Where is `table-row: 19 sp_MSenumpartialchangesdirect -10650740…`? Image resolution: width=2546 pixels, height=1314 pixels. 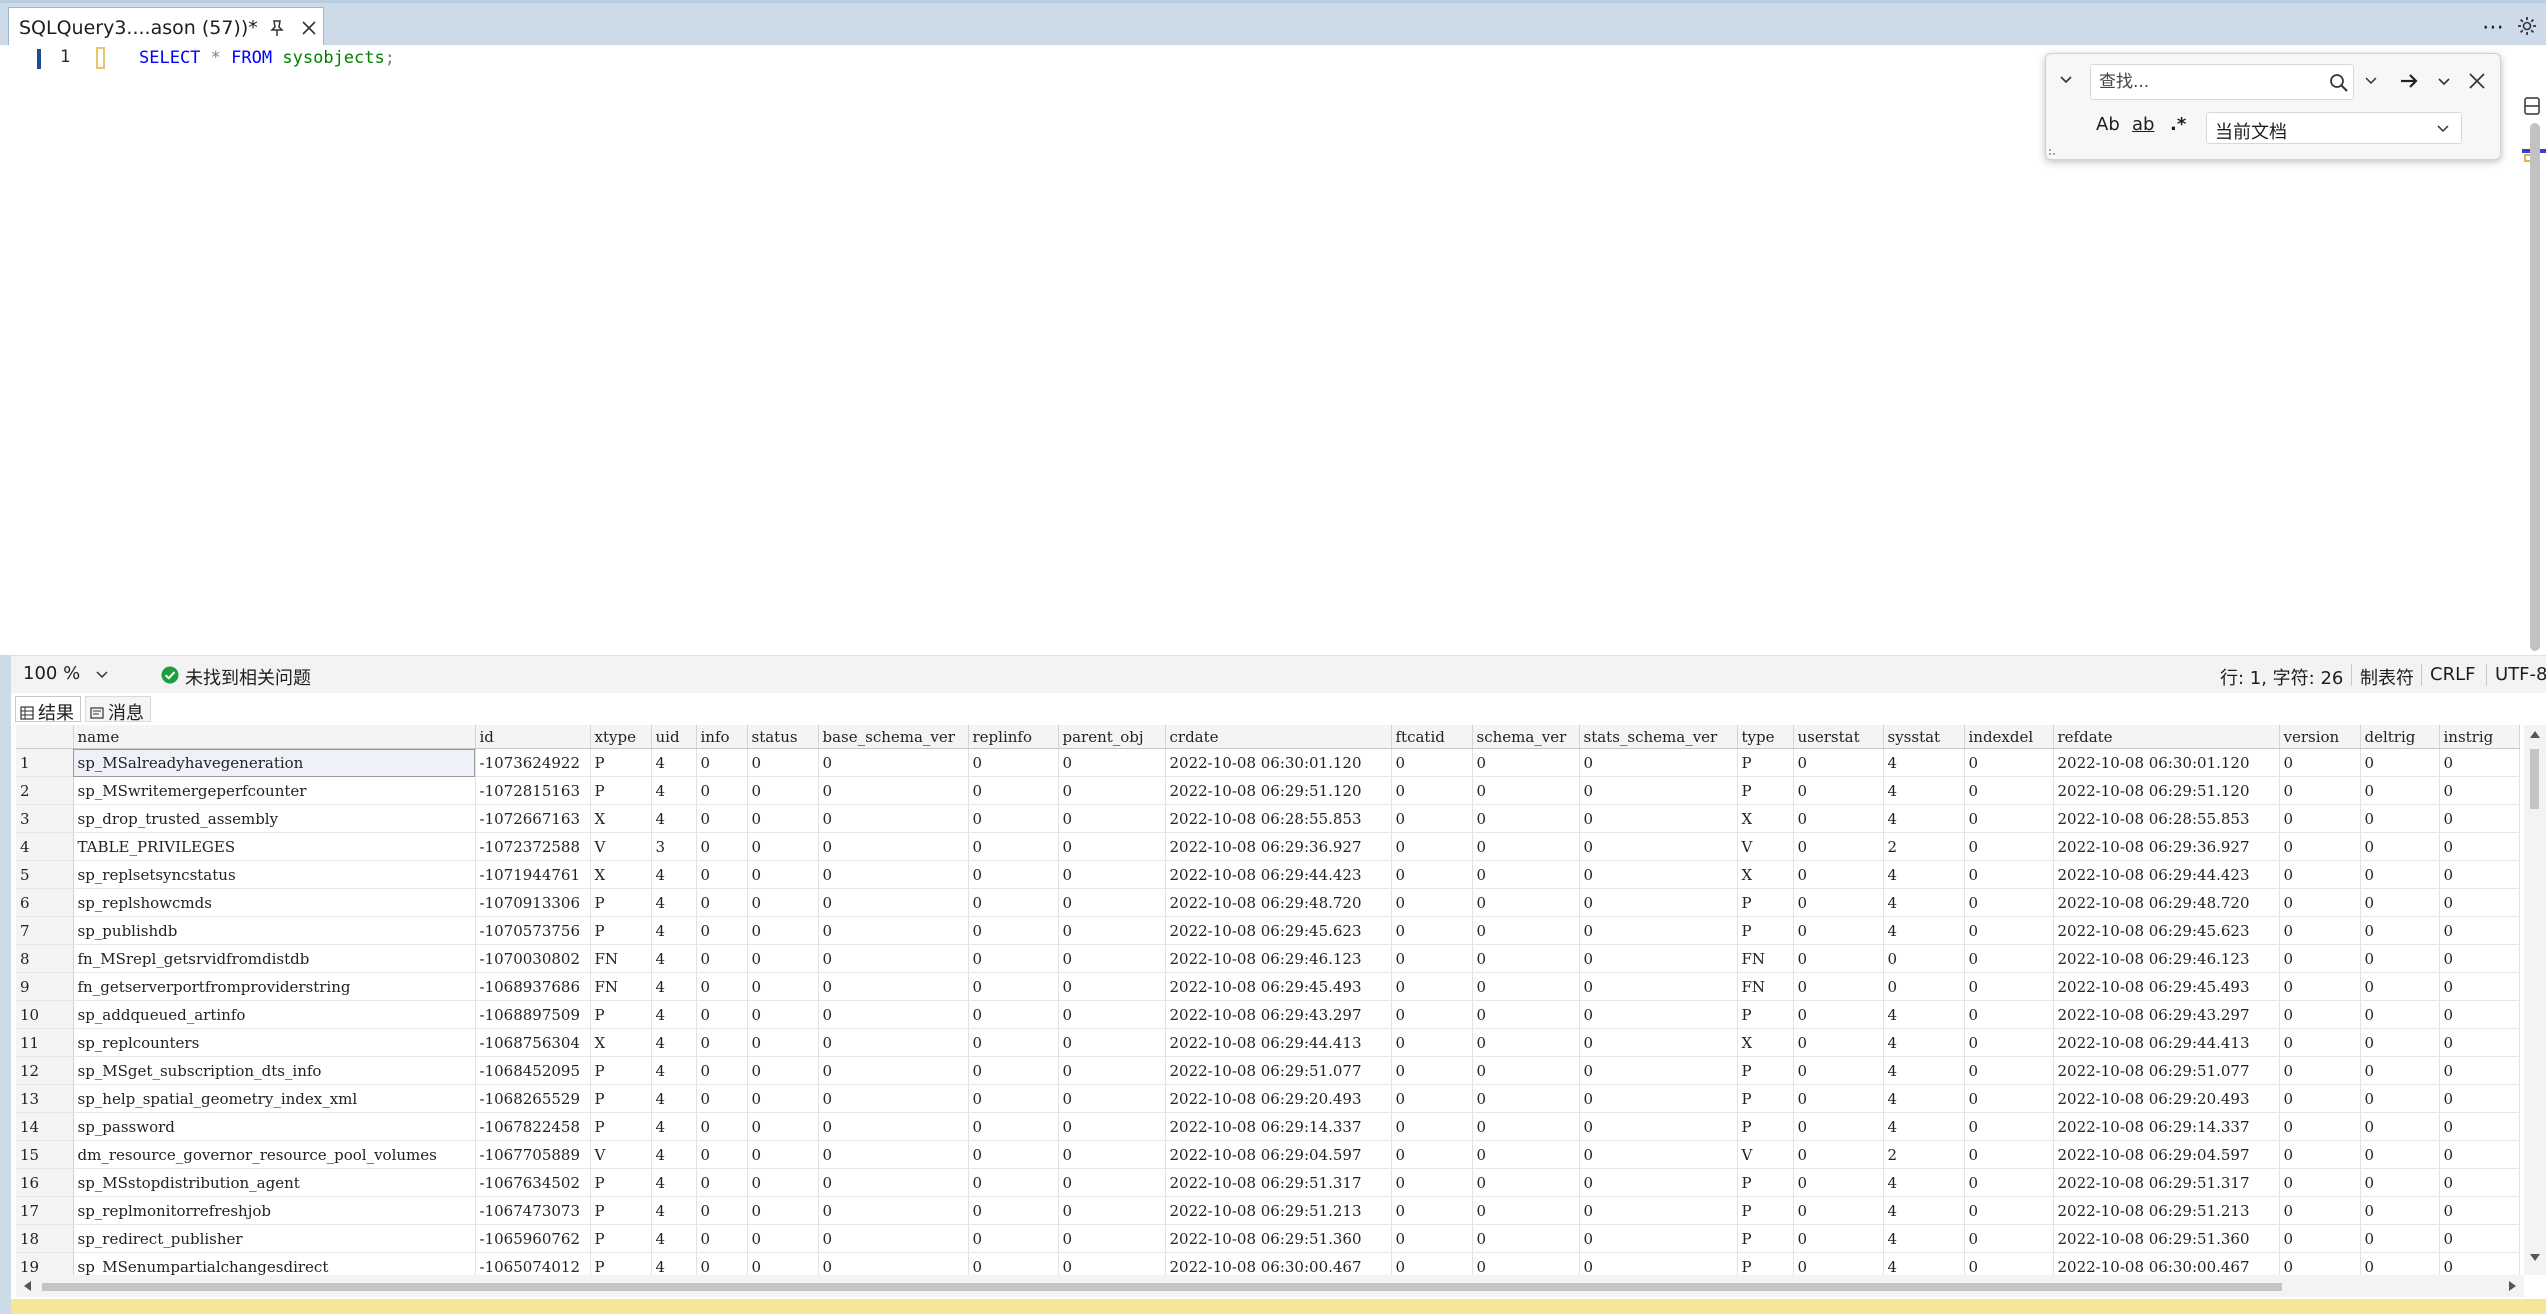 table-row: 19 sp_MSenumpartialchangesdirect -10650740… is located at coordinates (1268, 1263).